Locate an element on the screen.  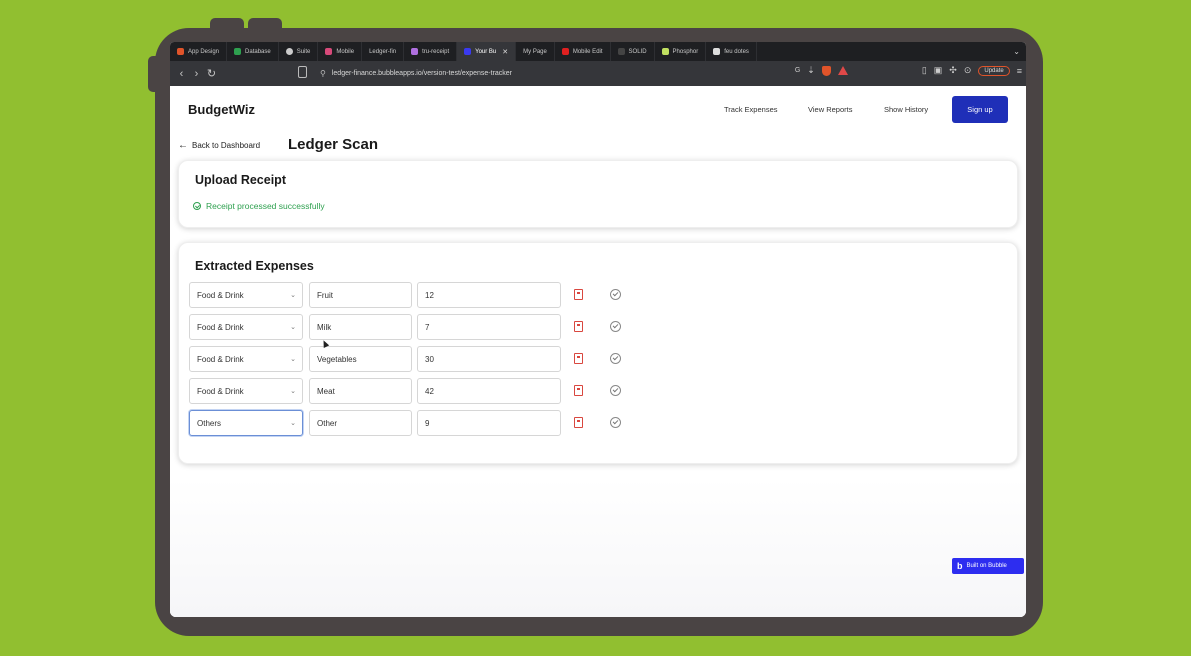
browser-tab: App Design is located at coordinates (199, 51).